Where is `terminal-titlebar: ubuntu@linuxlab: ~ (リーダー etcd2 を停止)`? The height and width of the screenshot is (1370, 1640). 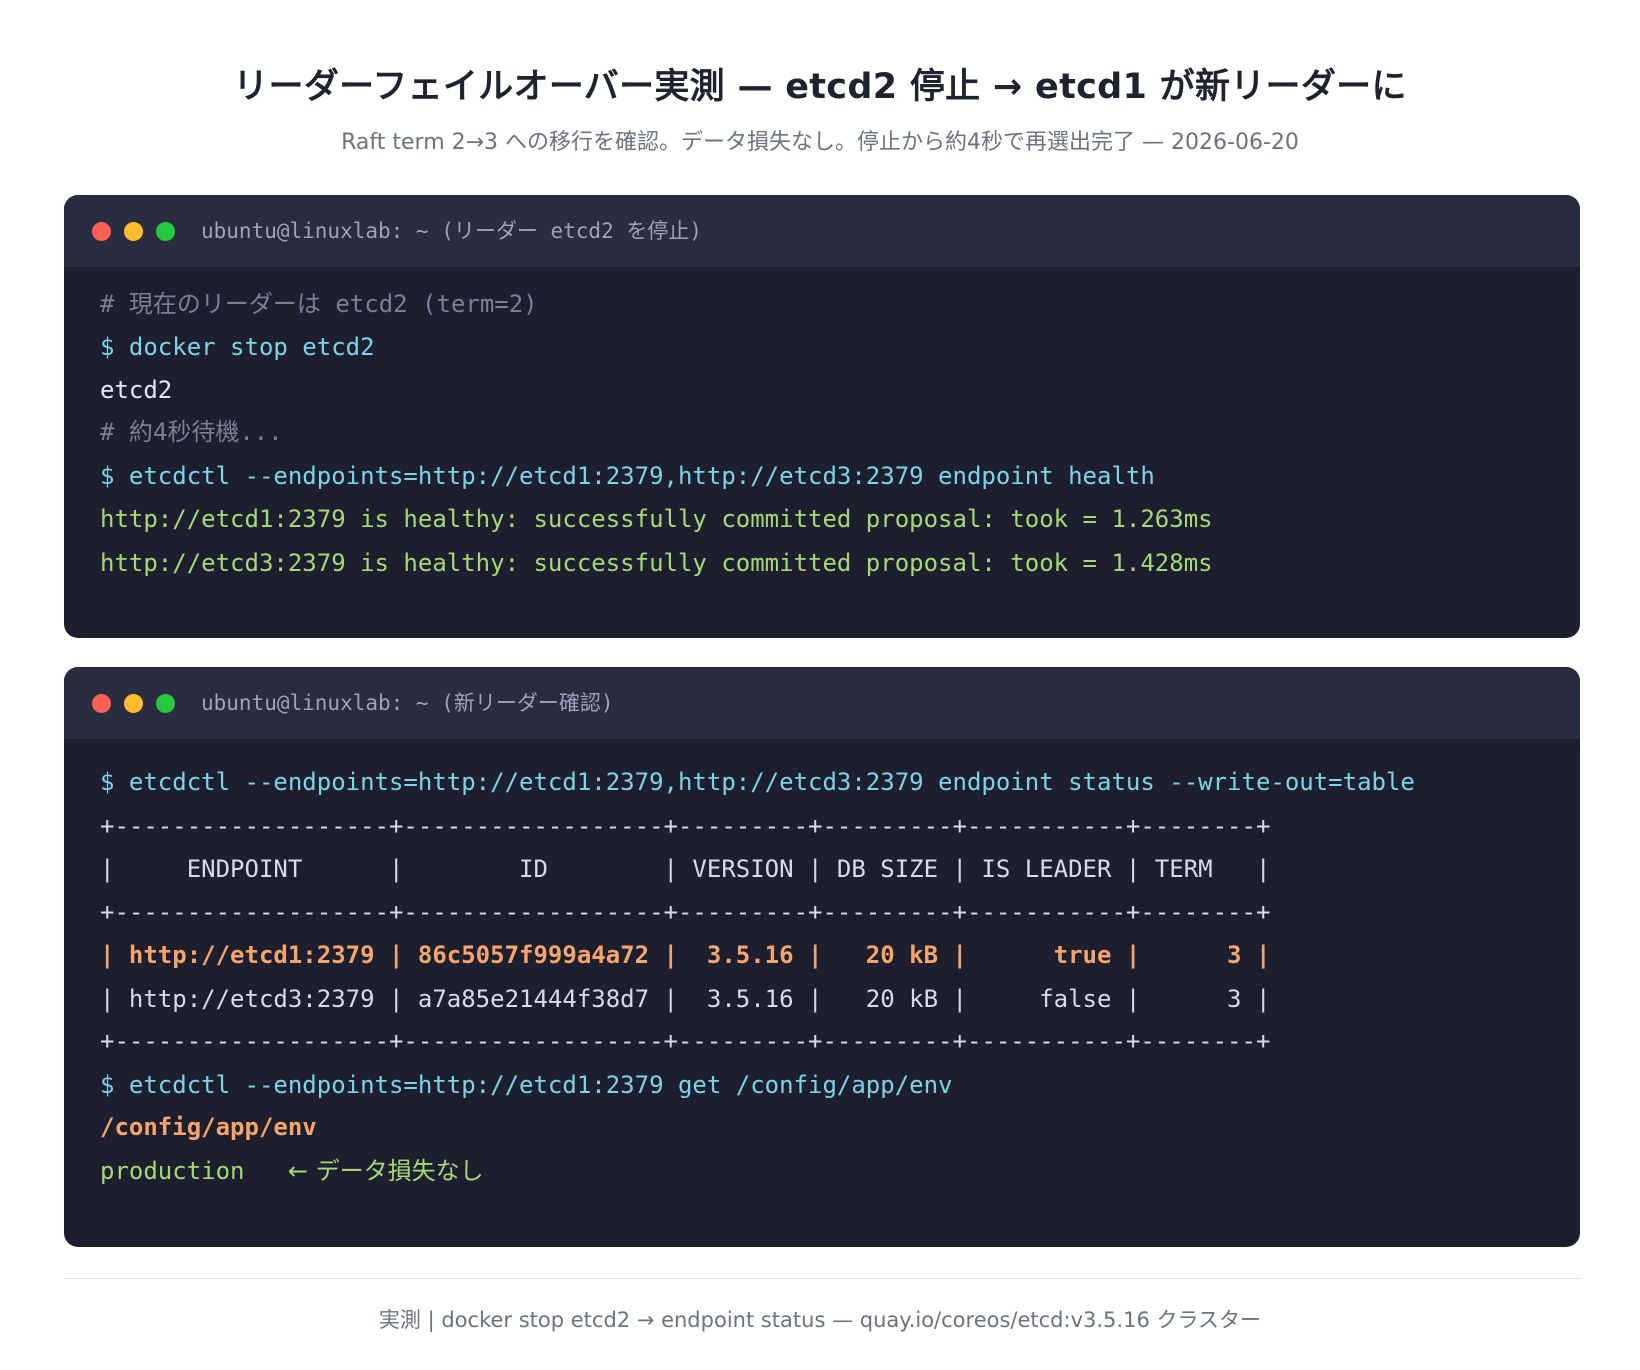
terminal-titlebar: ubuntu@linuxlab: ~ (リーダー etcd2 を停止) is located at coordinates (822, 231).